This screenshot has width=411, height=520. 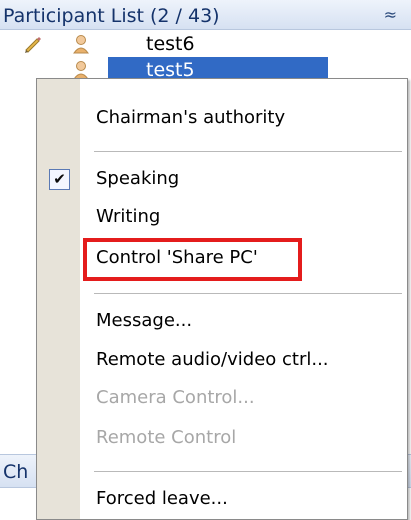 I want to click on collapse-chevrons-icon: ≈, so click(x=390, y=15).